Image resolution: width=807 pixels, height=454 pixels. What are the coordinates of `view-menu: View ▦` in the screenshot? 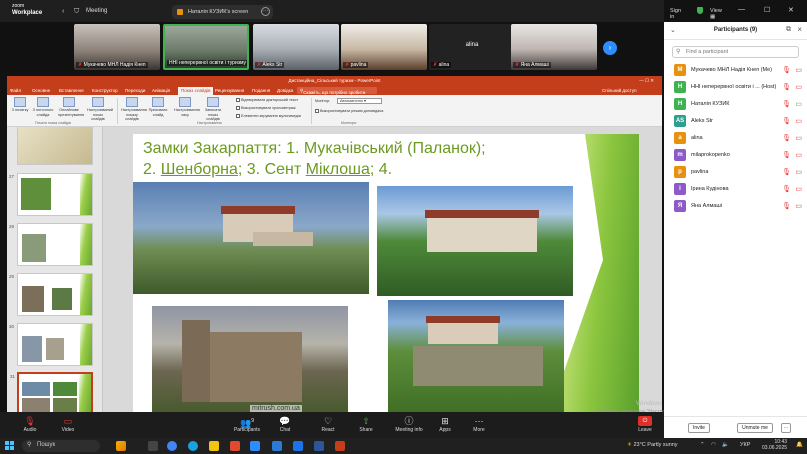 It's located at (716, 14).